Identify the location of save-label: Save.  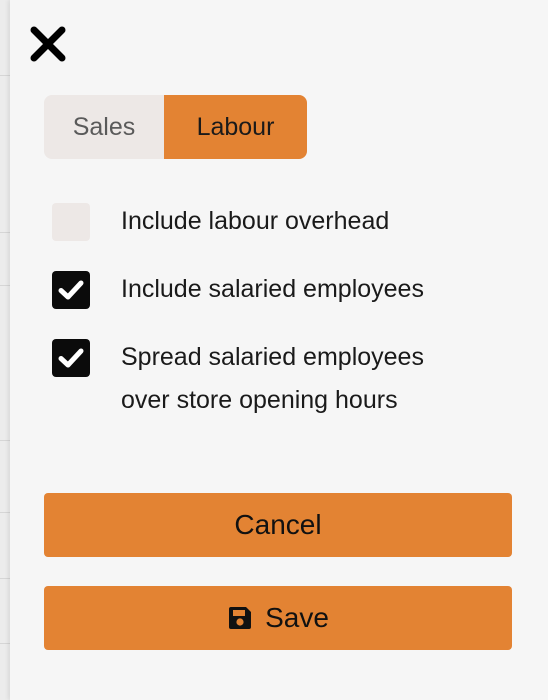
(297, 617).